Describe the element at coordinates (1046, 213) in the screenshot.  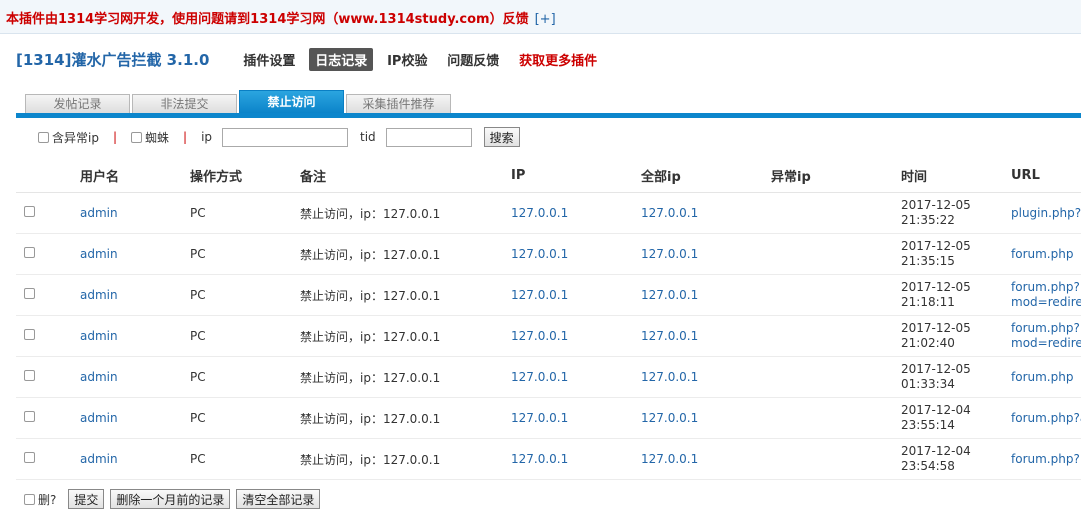
I see `url-link: plugin.php?i` at that location.